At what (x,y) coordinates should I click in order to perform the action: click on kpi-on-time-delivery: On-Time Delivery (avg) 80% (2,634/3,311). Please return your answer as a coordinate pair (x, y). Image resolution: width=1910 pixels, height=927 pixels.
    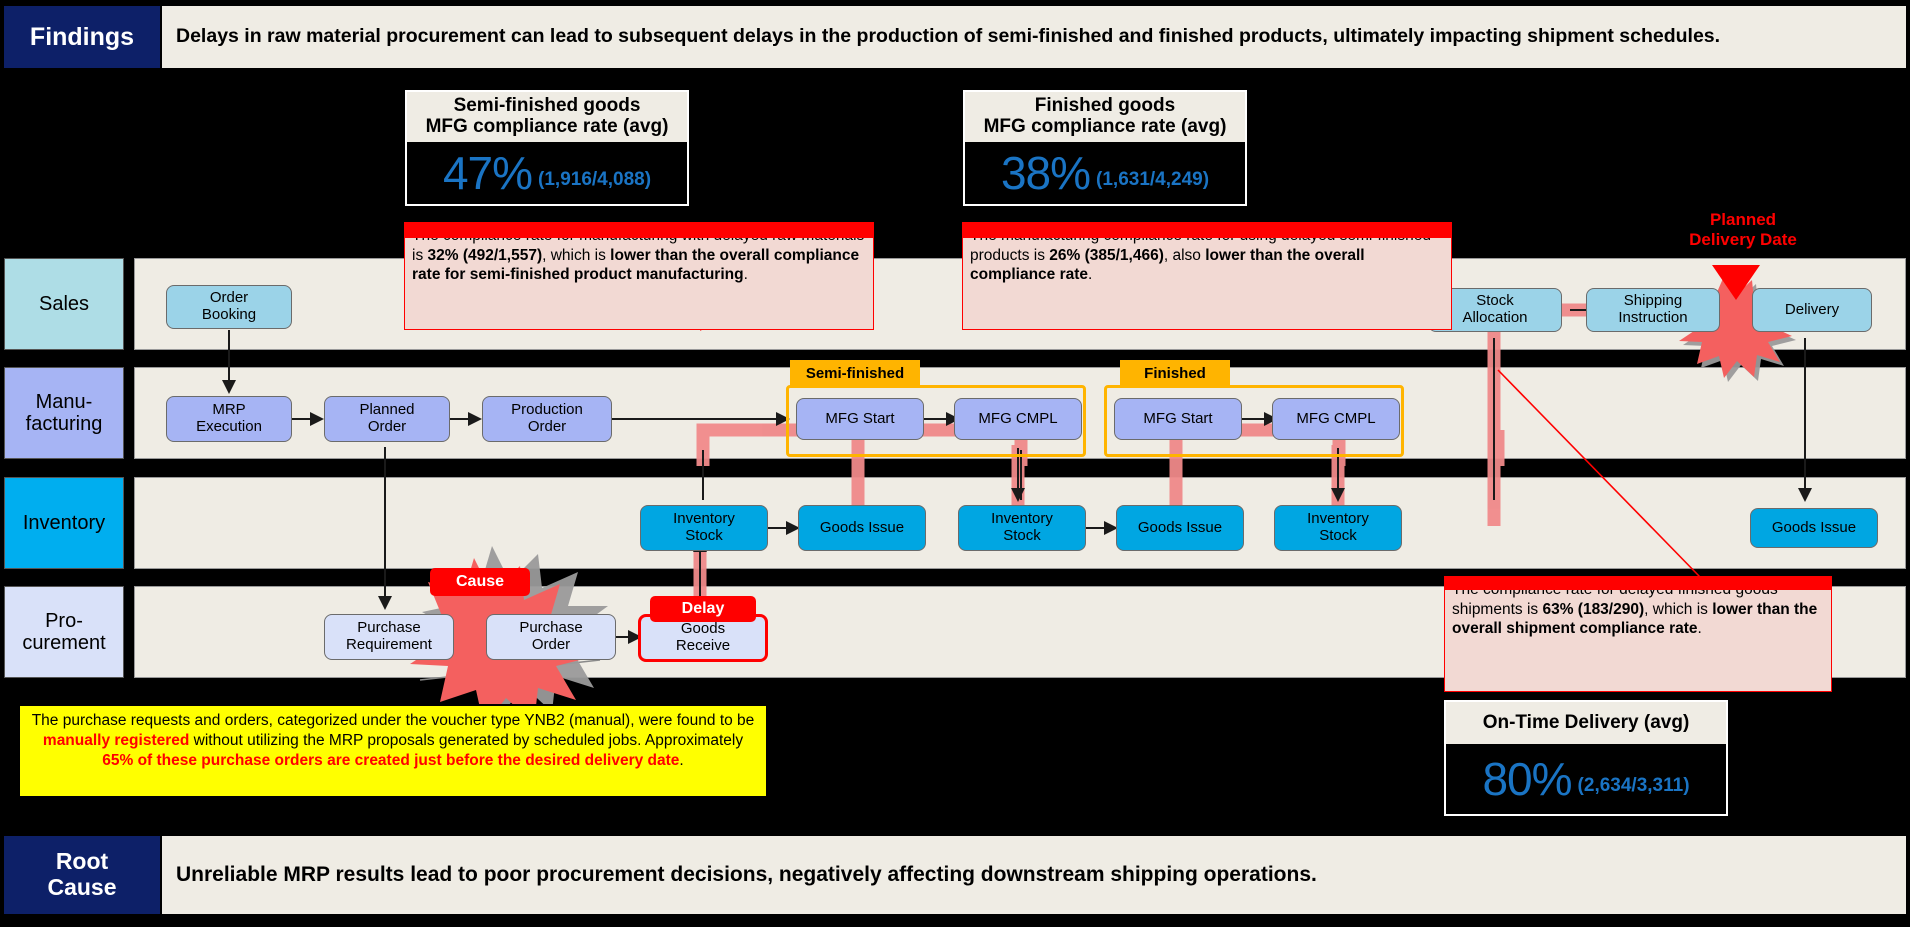
    Looking at the image, I should click on (1586, 758).